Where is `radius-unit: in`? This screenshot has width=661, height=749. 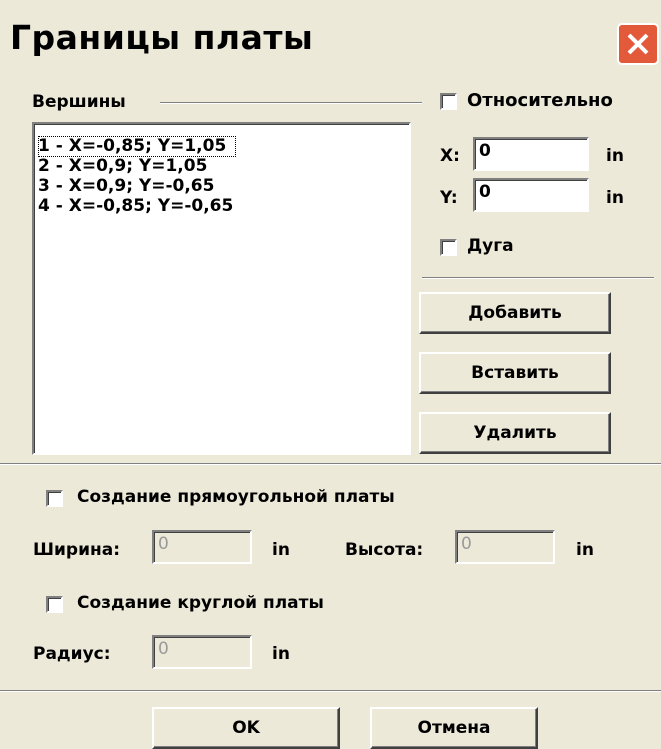 radius-unit: in is located at coordinates (281, 654).